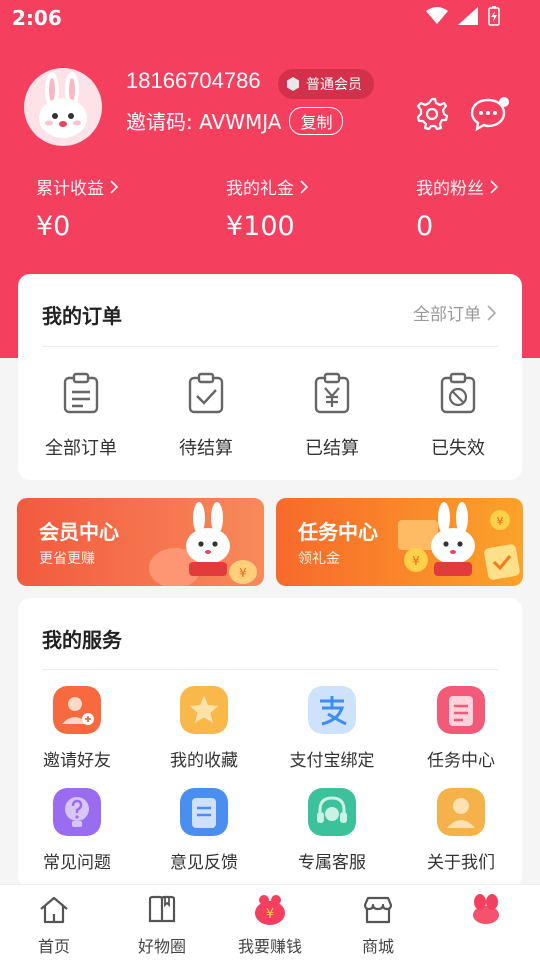 The height and width of the screenshot is (960, 540). I want to click on service-feedback: 意见反馈, so click(204, 830).